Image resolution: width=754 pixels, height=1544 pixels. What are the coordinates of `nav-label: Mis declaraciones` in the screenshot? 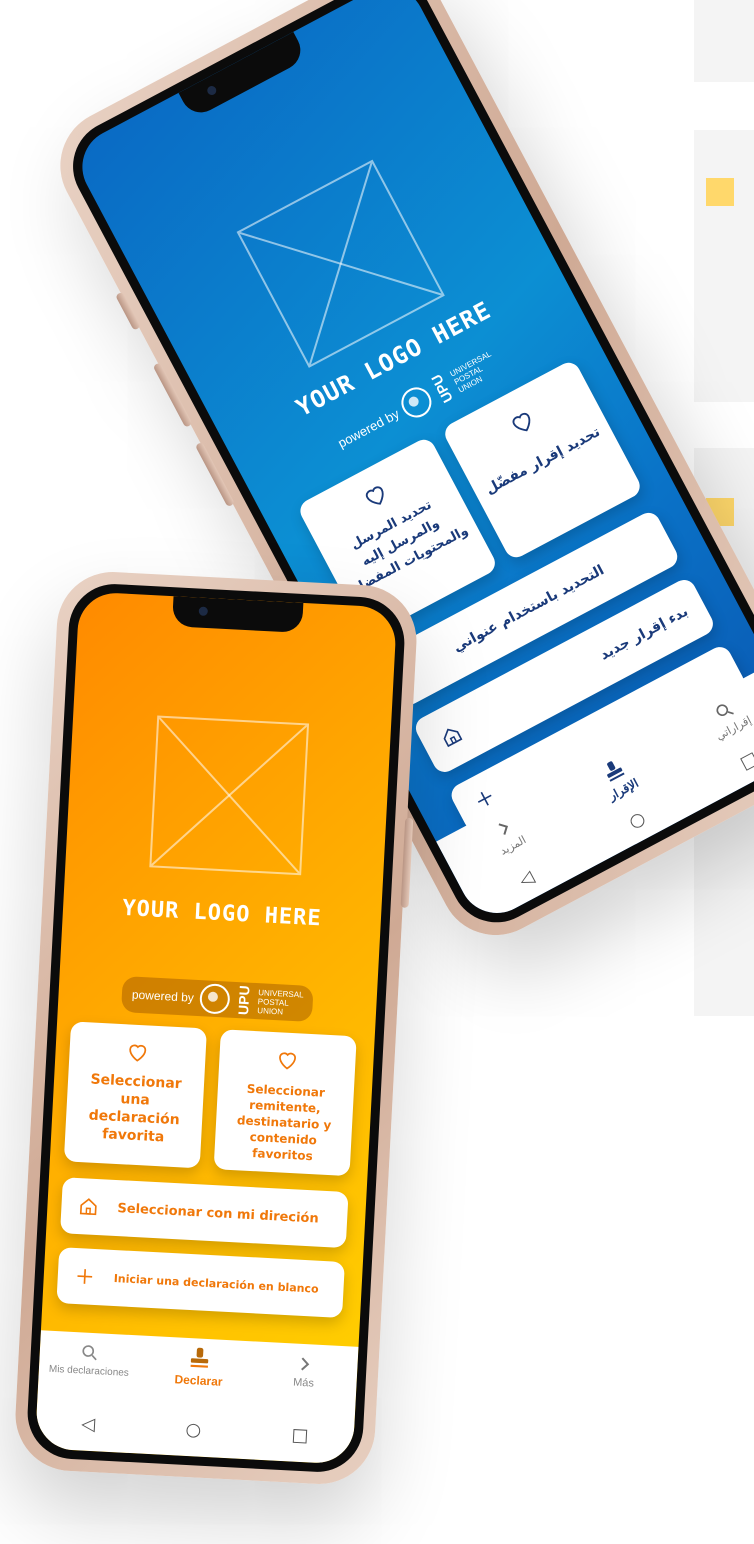 It's located at (89, 1371).